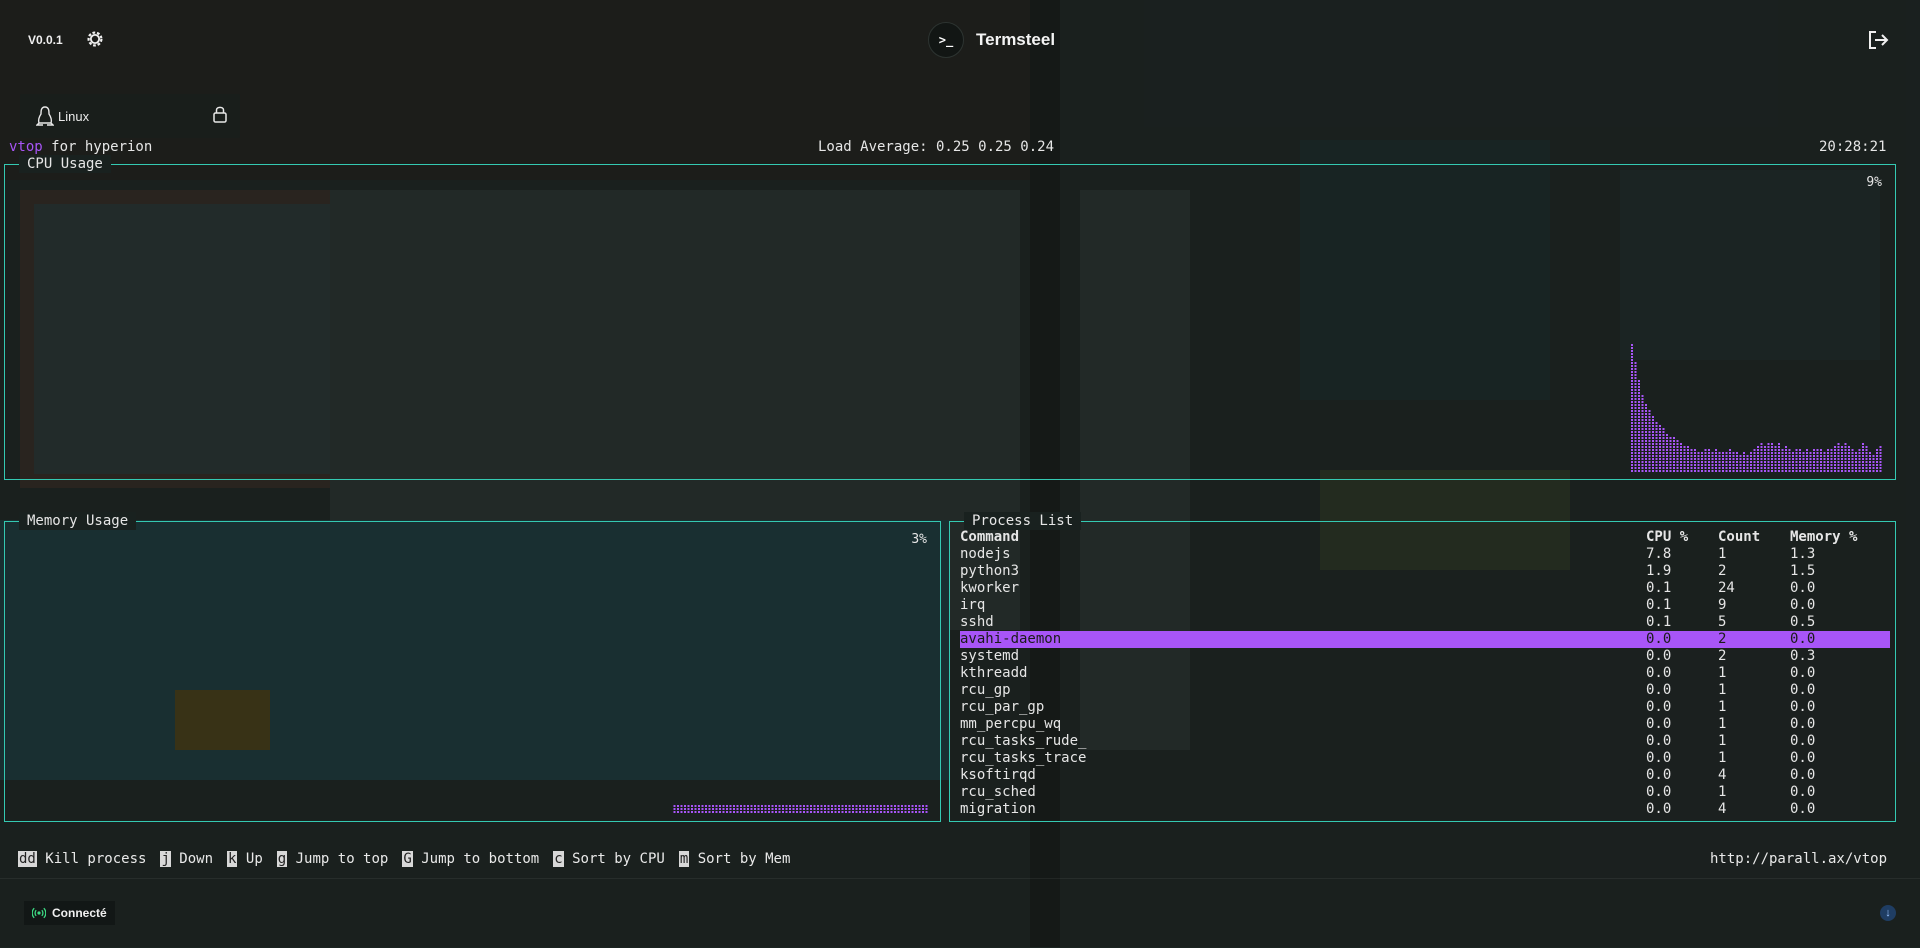  What do you see at coordinates (998, 775) in the screenshot?
I see `process-command: ksoftirqd` at bounding box center [998, 775].